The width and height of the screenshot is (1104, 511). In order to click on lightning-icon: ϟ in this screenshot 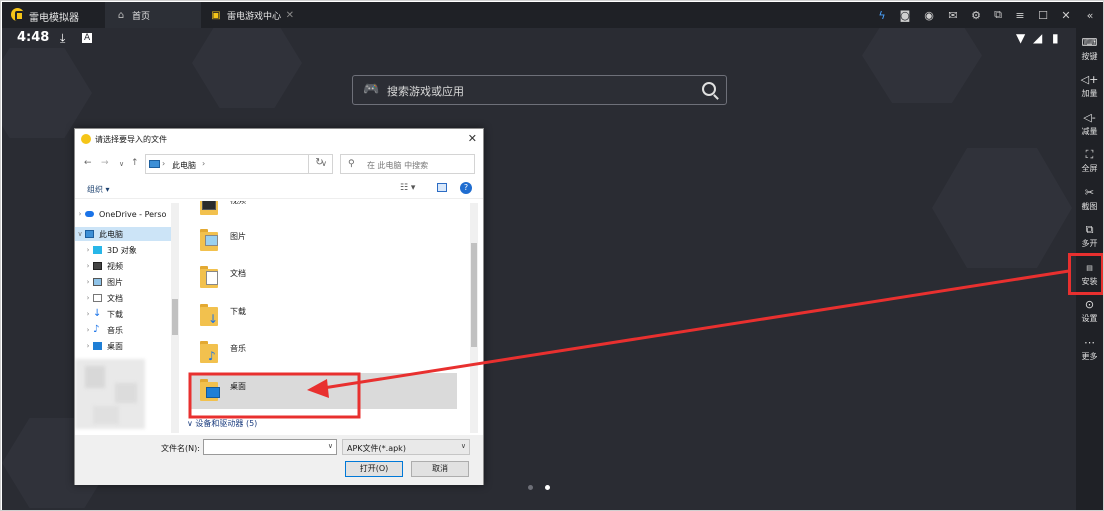, I will do `click(882, 15)`.